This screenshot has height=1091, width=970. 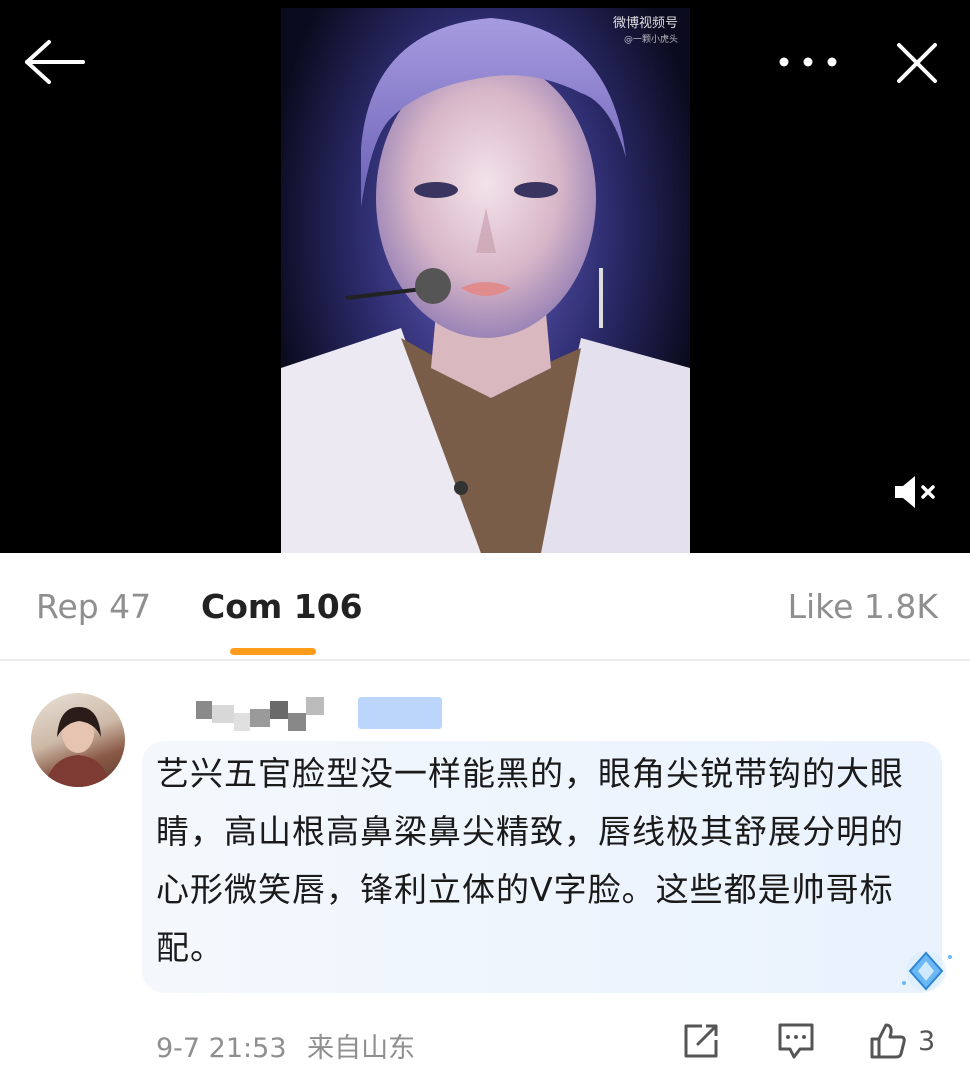 I want to click on username-obscured, so click(x=253, y=713).